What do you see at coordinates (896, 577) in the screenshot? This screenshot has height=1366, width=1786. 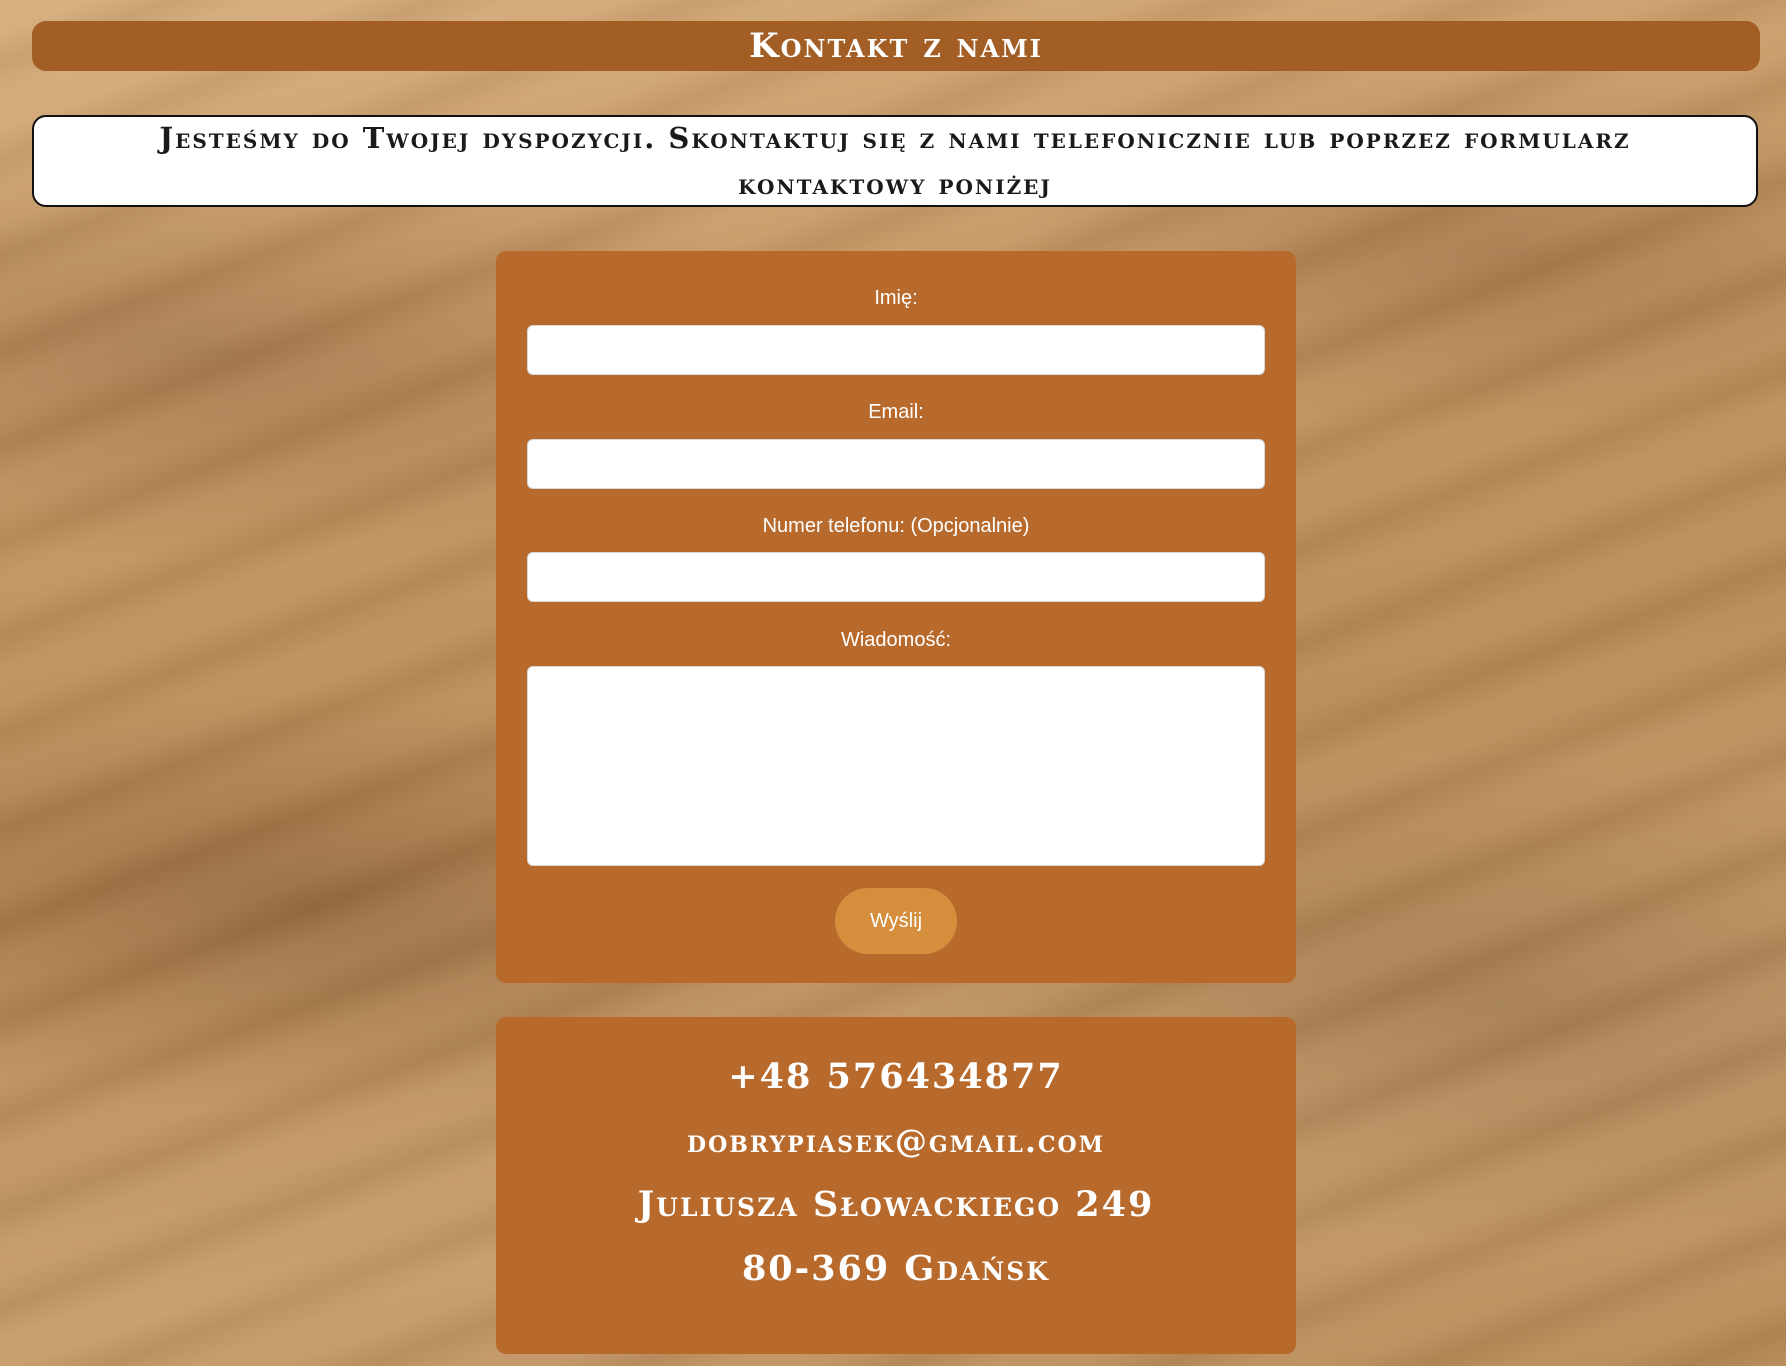 I see `phone-input` at bounding box center [896, 577].